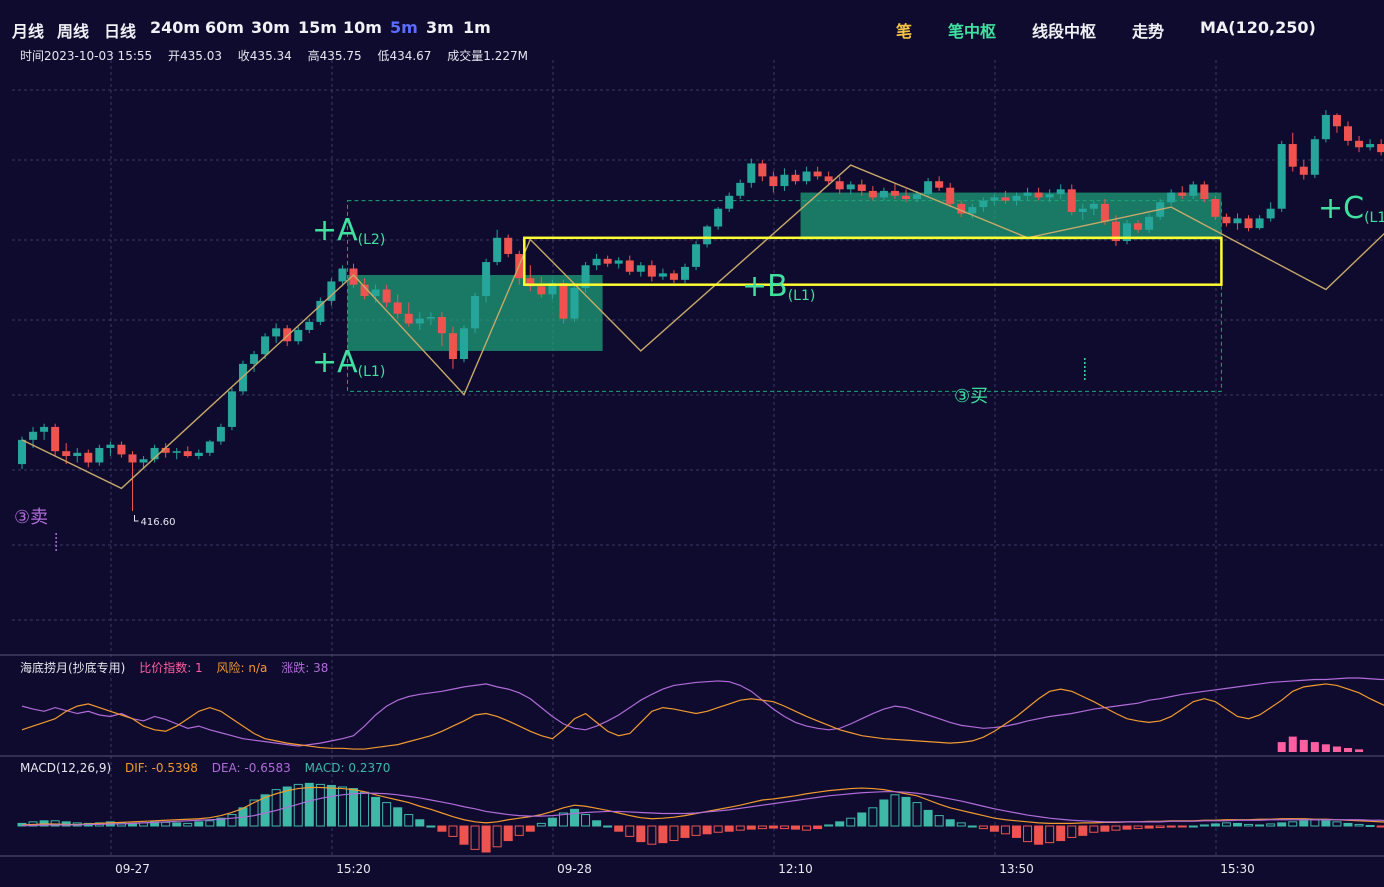 The height and width of the screenshot is (887, 1384). What do you see at coordinates (795, 869) in the screenshot?
I see `x-tick-label-3: 12:10` at bounding box center [795, 869].